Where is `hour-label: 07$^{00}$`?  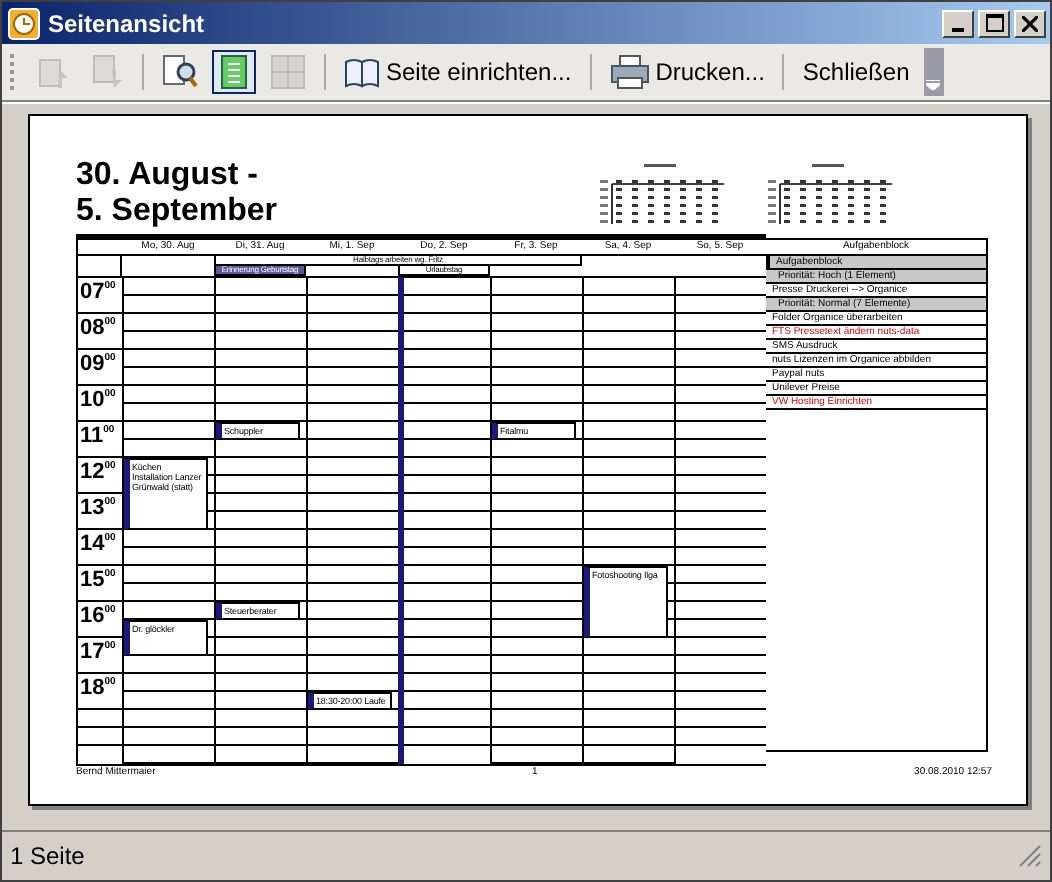 hour-label: 07$^{00}$ is located at coordinates (100, 296).